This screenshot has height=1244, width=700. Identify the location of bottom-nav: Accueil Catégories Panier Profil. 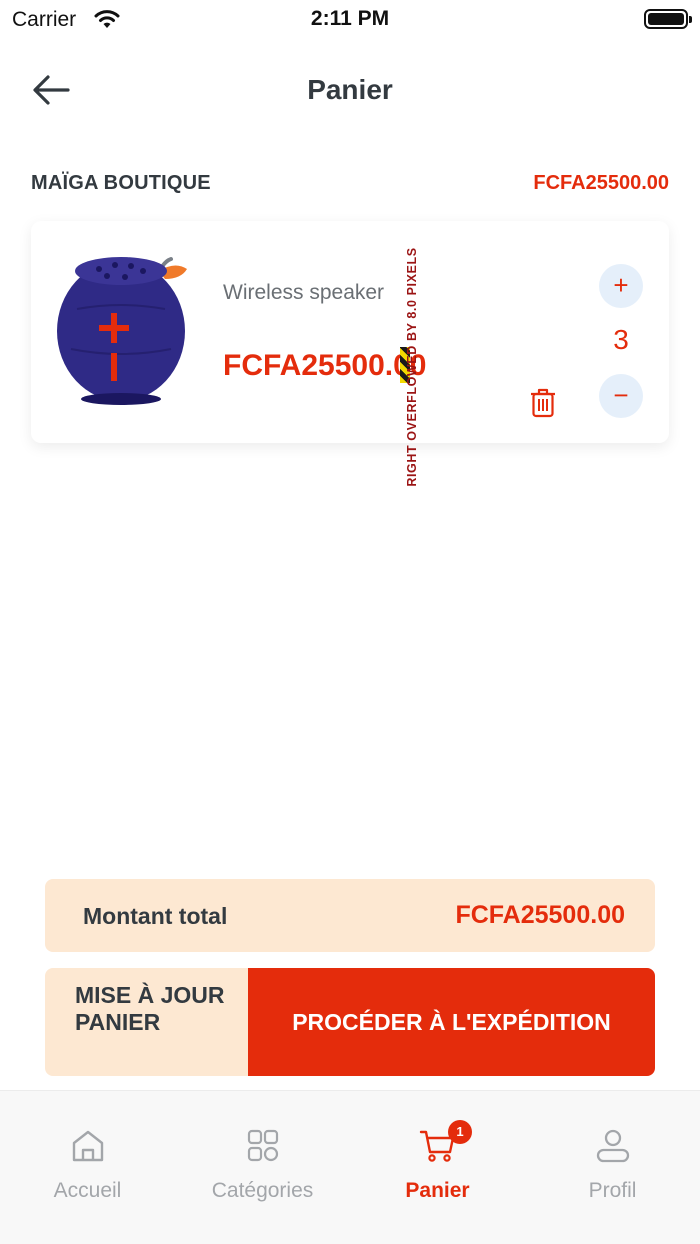
(350, 1167).